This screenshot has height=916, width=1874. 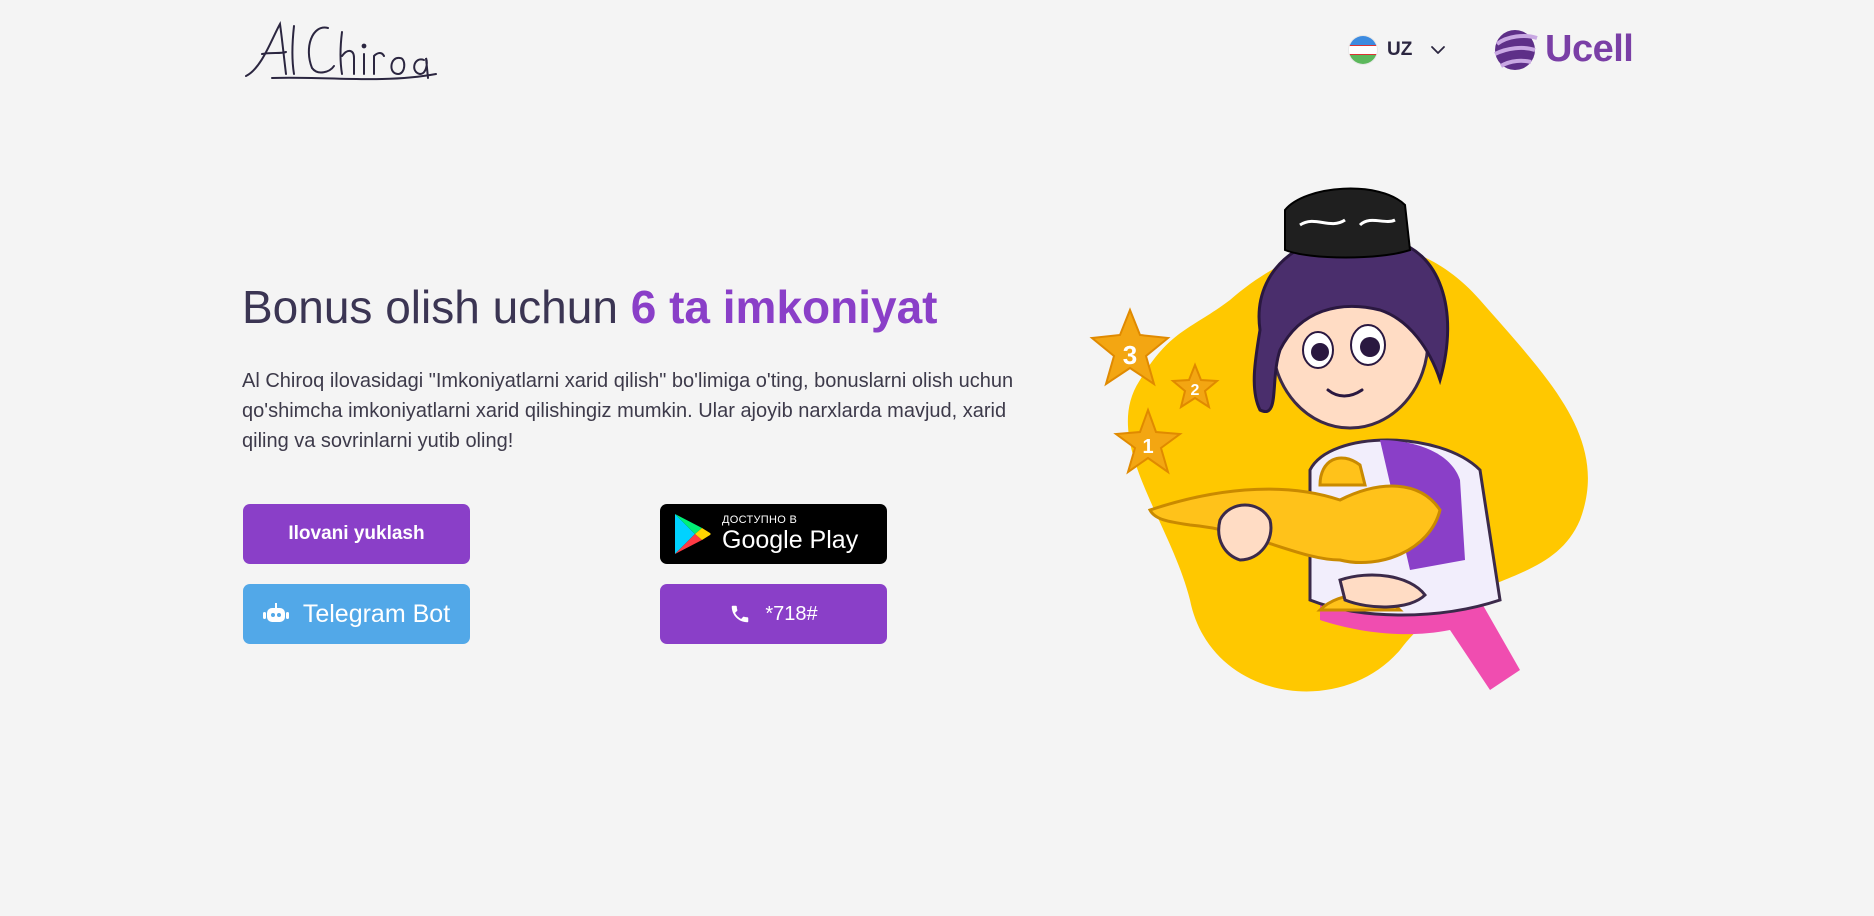 I want to click on chevron-down-icon, so click(x=1438, y=50).